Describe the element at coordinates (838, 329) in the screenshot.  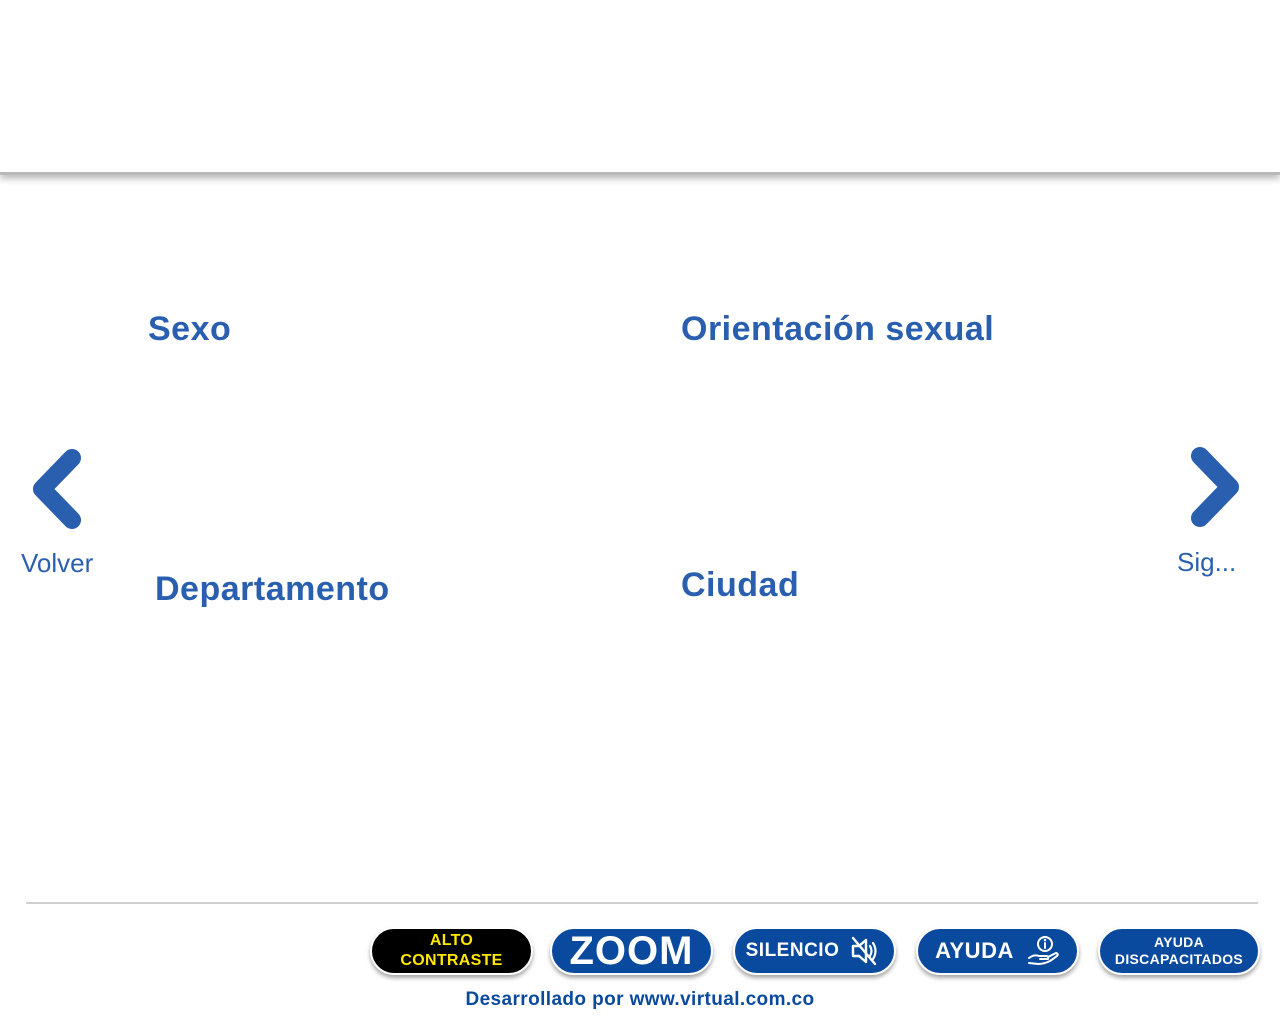
I see `field-label-orientacion-sexual: Orientación sexual` at that location.